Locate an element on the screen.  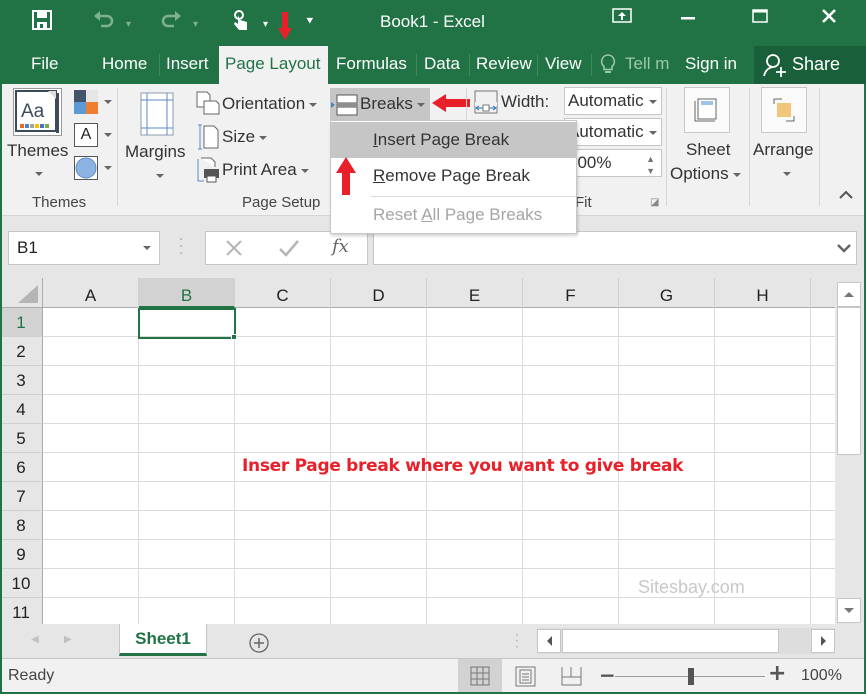
sheet-options-label-1: Sheet is located at coordinates (708, 150).